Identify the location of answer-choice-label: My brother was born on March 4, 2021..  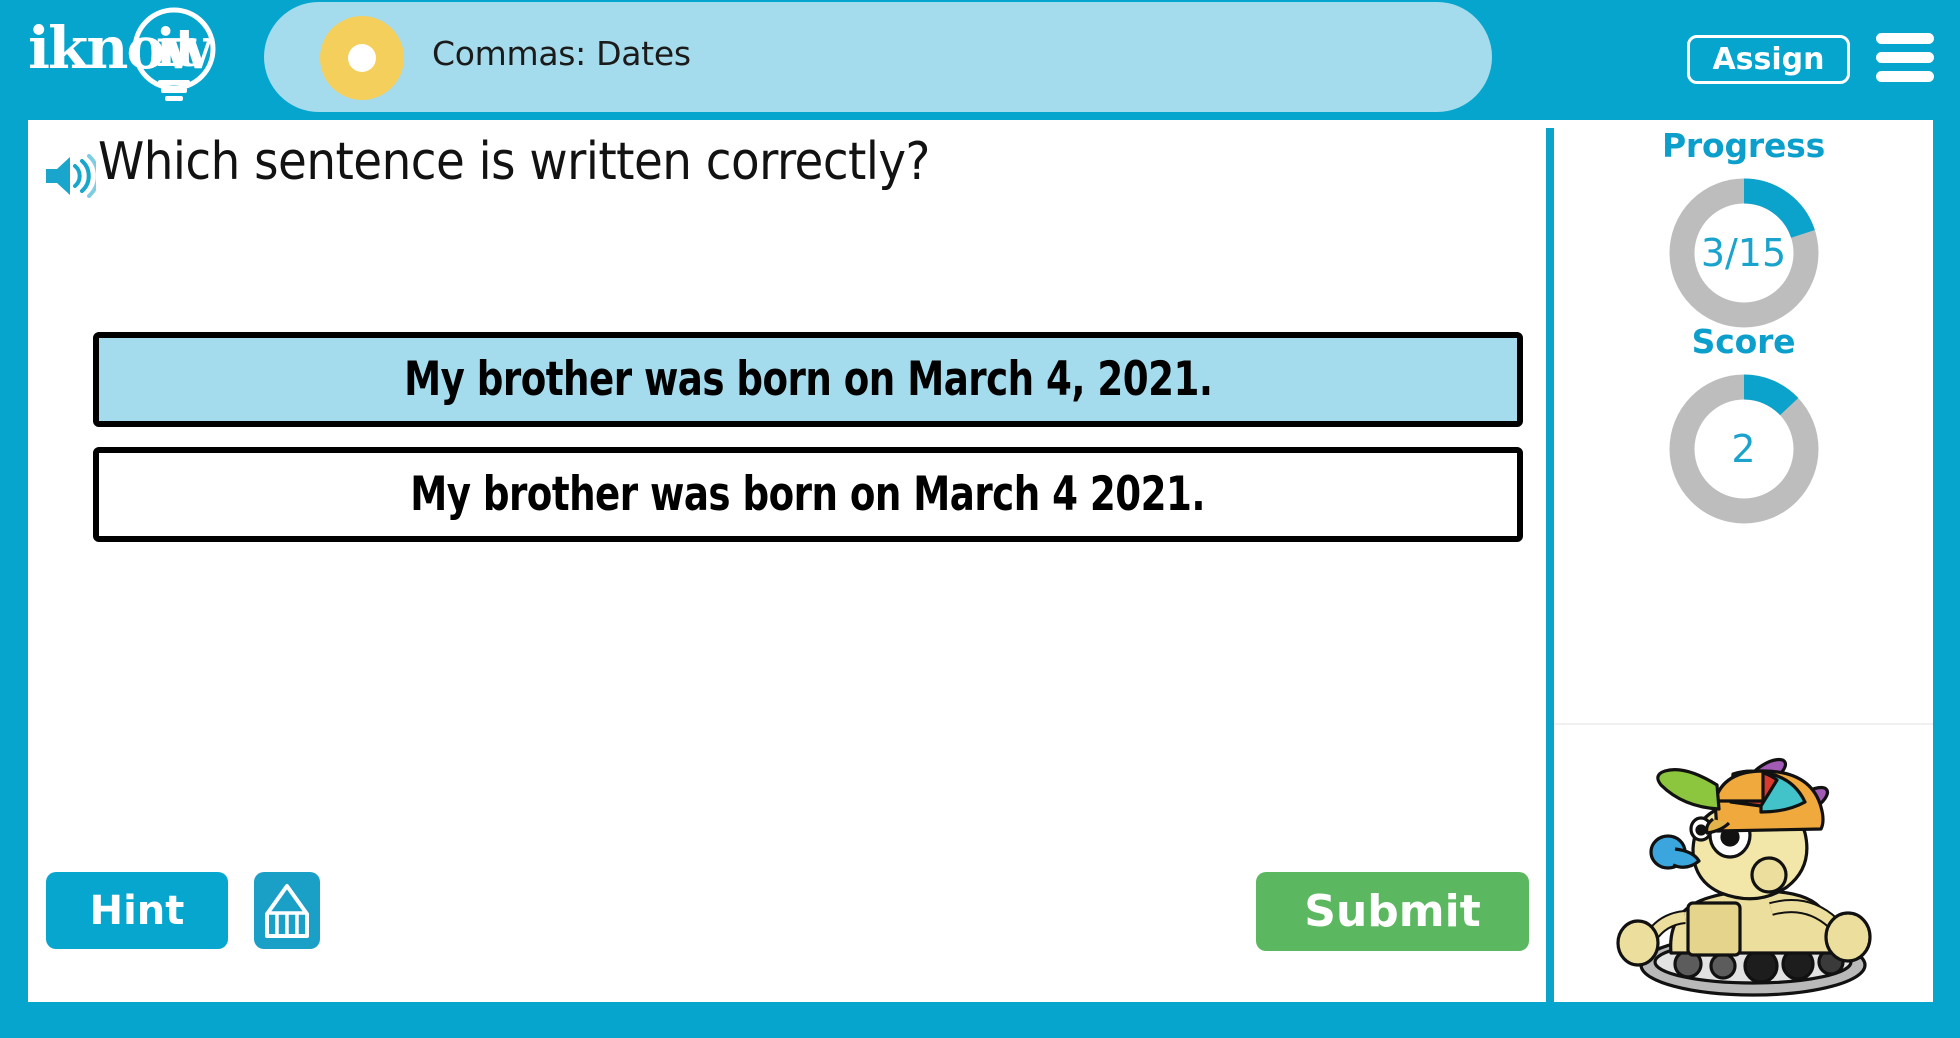
(808, 379).